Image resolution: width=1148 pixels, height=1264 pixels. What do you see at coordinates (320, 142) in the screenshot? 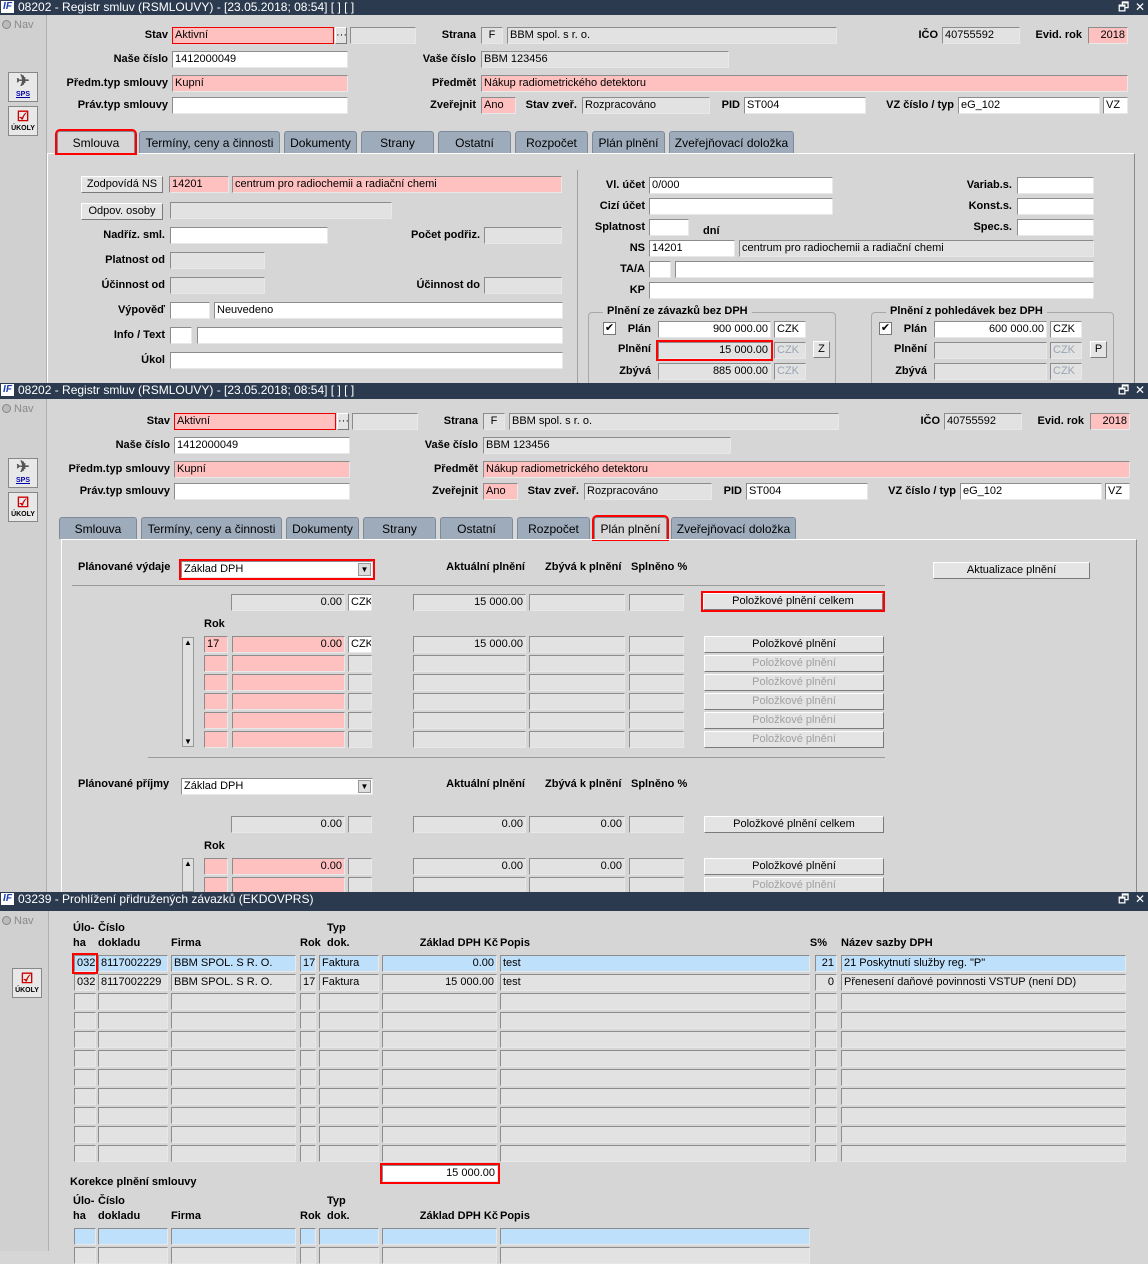
I see `tab-dokumenty: Dokumenty` at bounding box center [320, 142].